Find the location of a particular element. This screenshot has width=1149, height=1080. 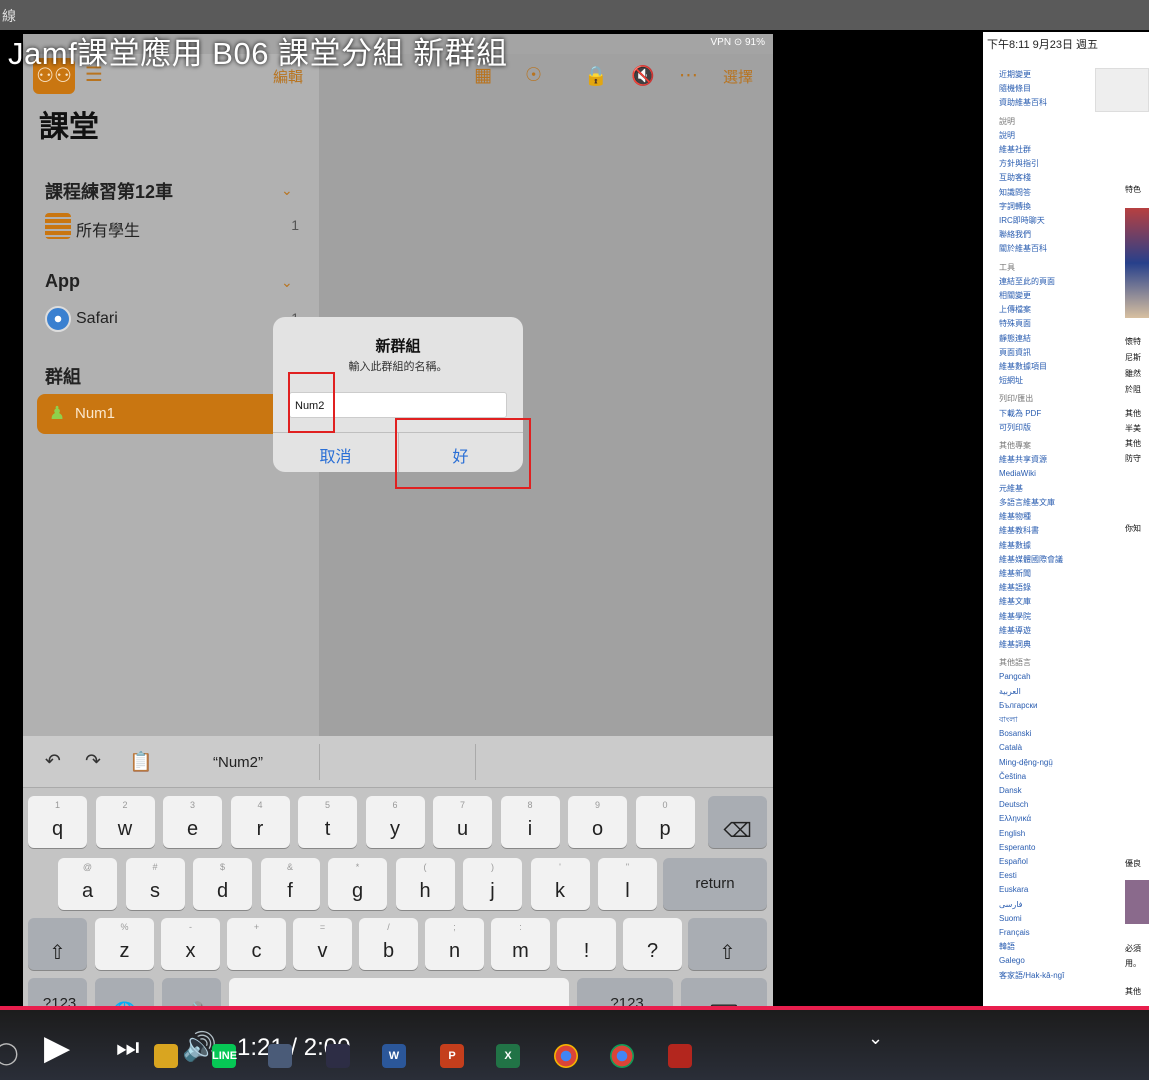

wiki-sidebar-link: 字詞轉換 is located at coordinates (1044, 207).